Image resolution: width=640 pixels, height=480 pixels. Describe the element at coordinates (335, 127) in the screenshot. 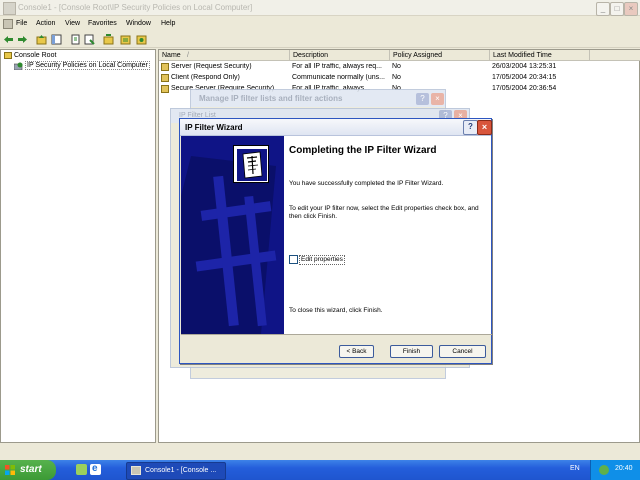

I see `wizard-title-bar: IP Filter Wizard` at that location.